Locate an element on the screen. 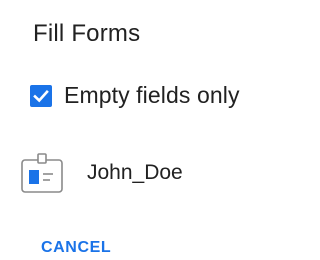 The width and height of the screenshot is (320, 260). id-card-icon is located at coordinates (42, 173).